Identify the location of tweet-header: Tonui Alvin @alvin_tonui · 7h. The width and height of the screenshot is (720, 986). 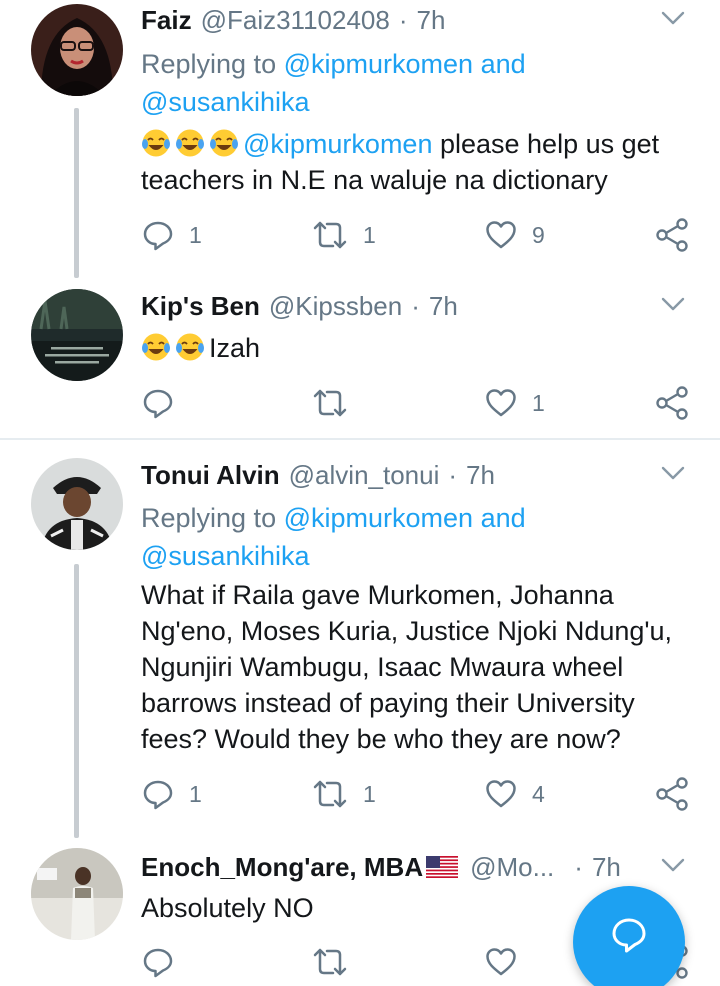
(415, 475).